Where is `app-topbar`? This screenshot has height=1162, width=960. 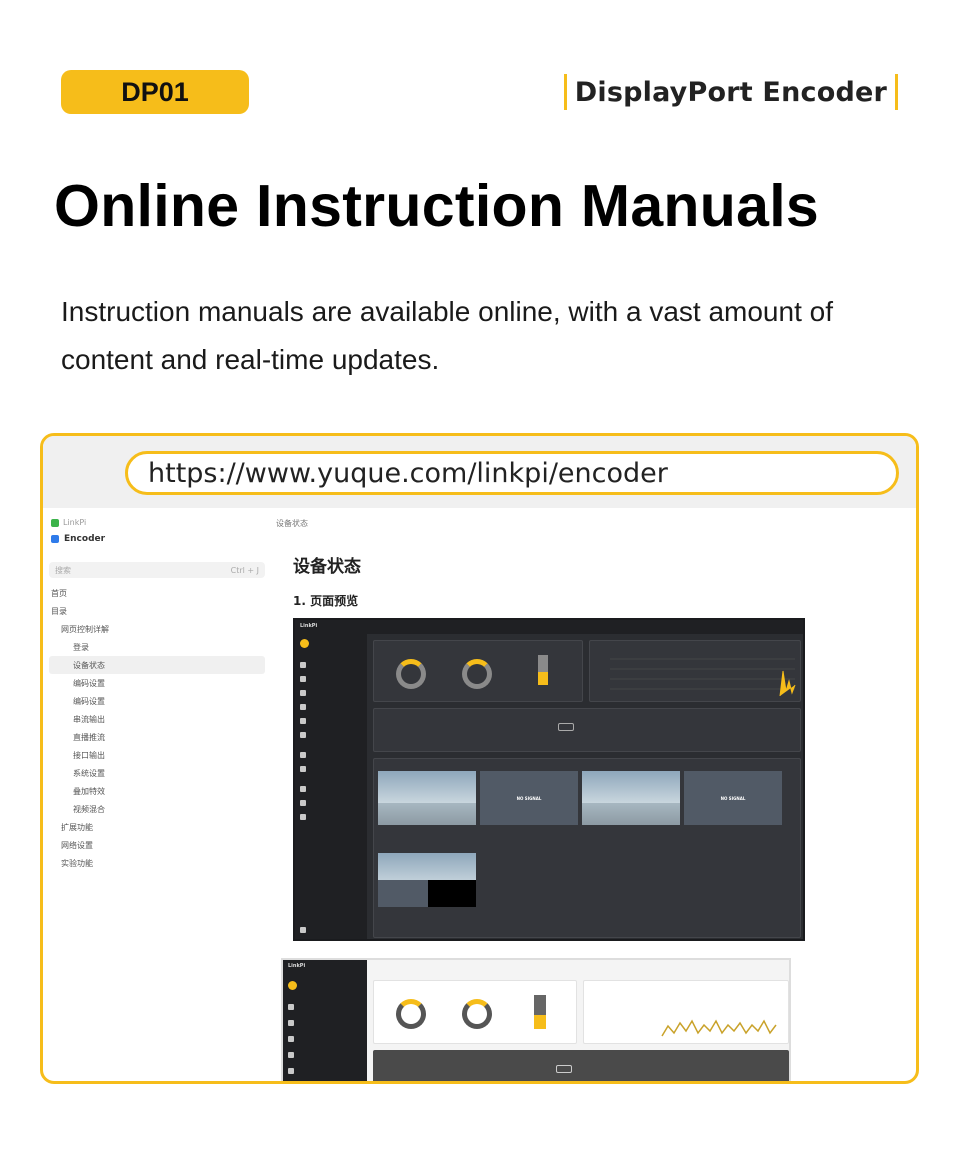 app-topbar is located at coordinates (549, 627).